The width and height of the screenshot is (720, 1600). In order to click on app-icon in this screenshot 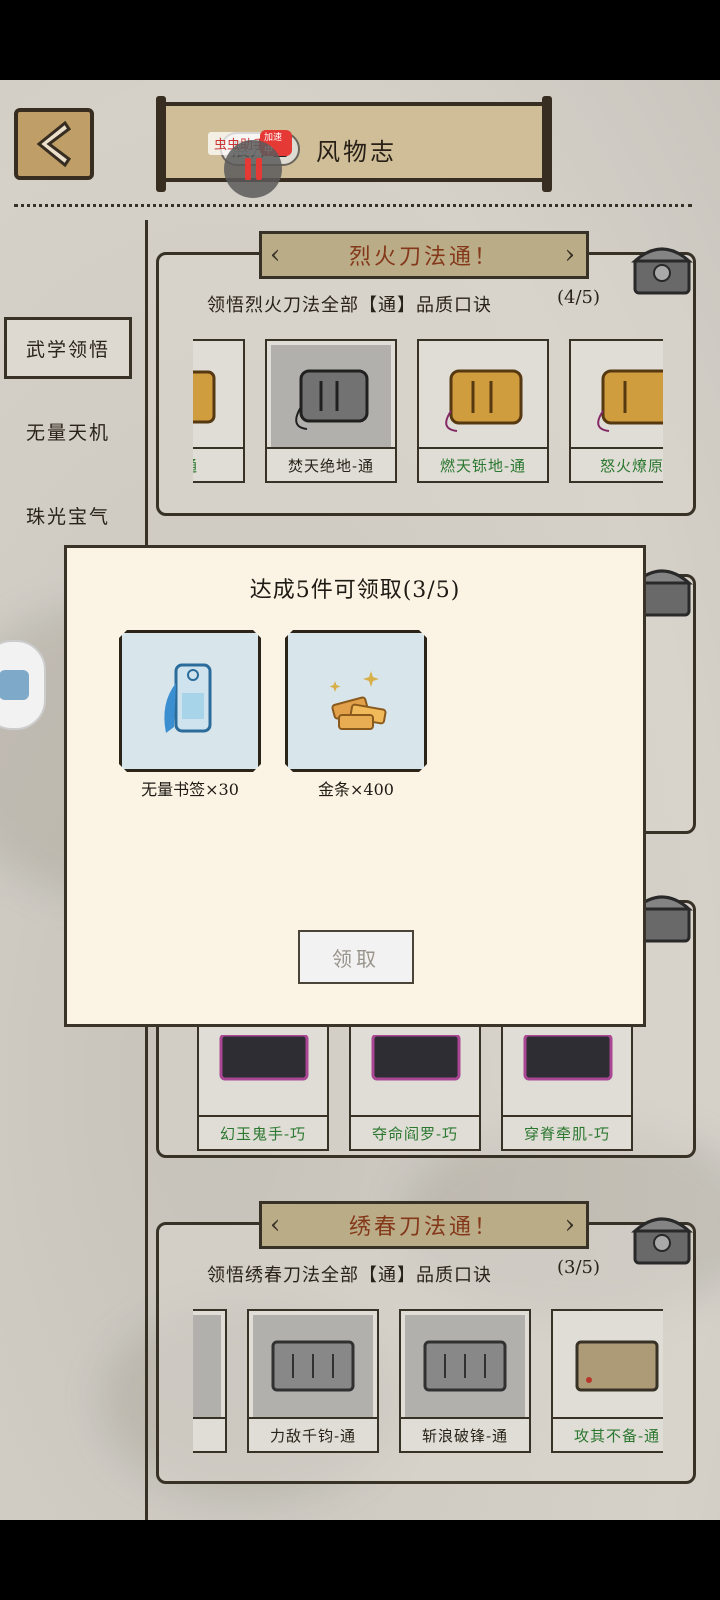, I will do `click(14, 685)`.